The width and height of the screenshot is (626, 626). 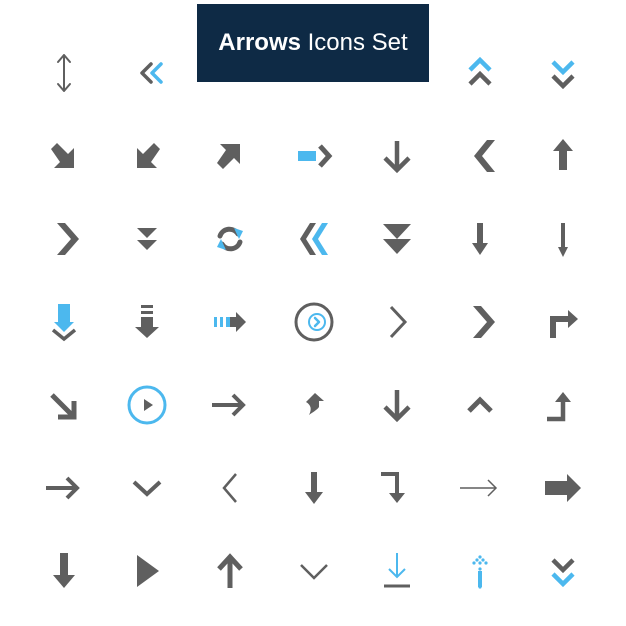 I want to click on striped-arrow-right-icon, so click(x=230, y=322).